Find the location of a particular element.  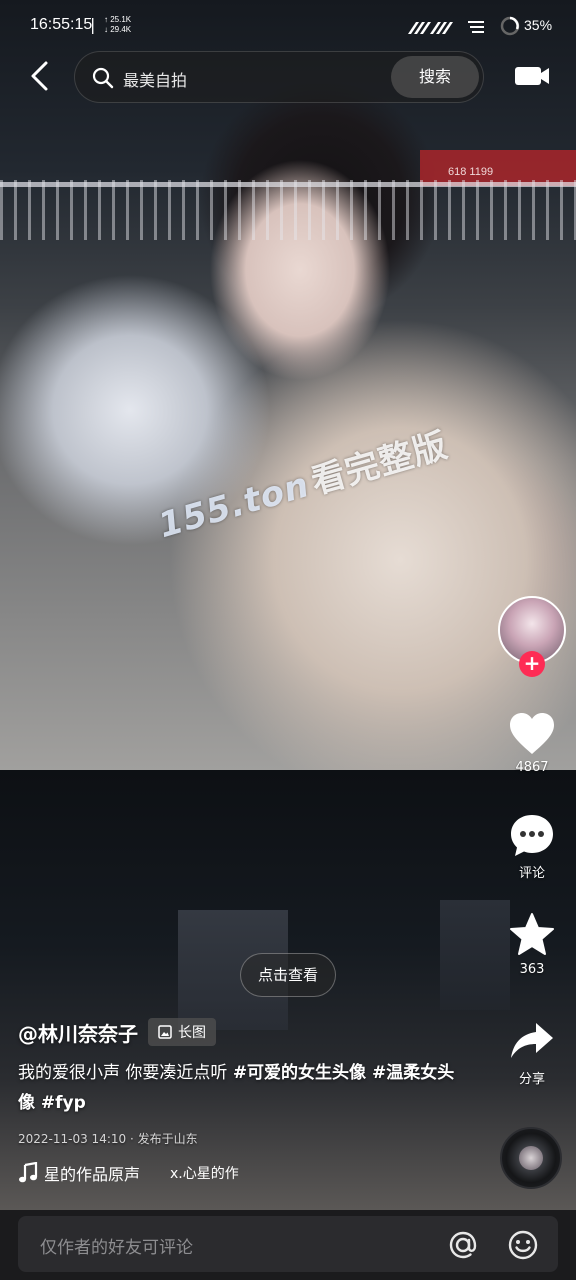

background-sign-text: 618 1199 is located at coordinates (471, 172).